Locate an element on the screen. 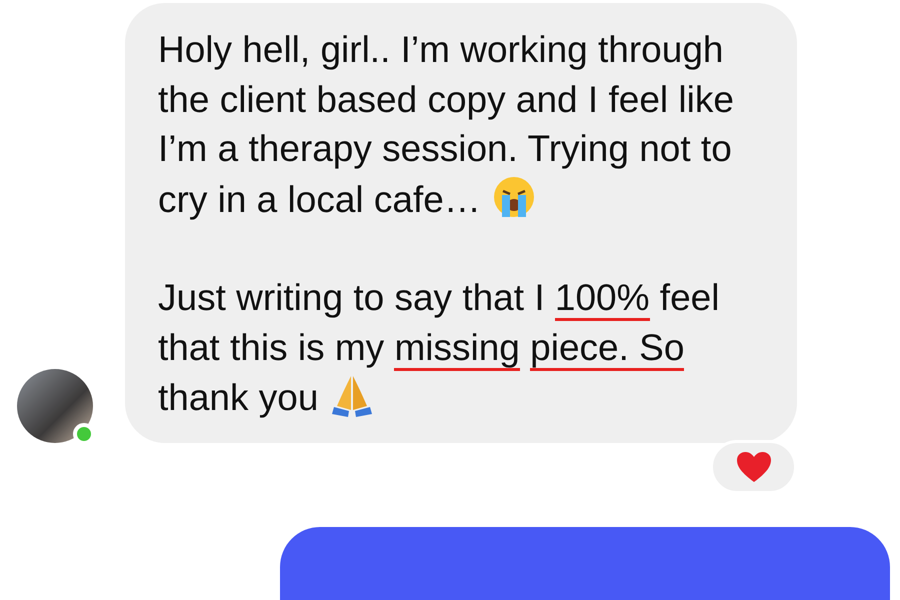 The image size is (900, 600). heart-icon is located at coordinates (754, 466).